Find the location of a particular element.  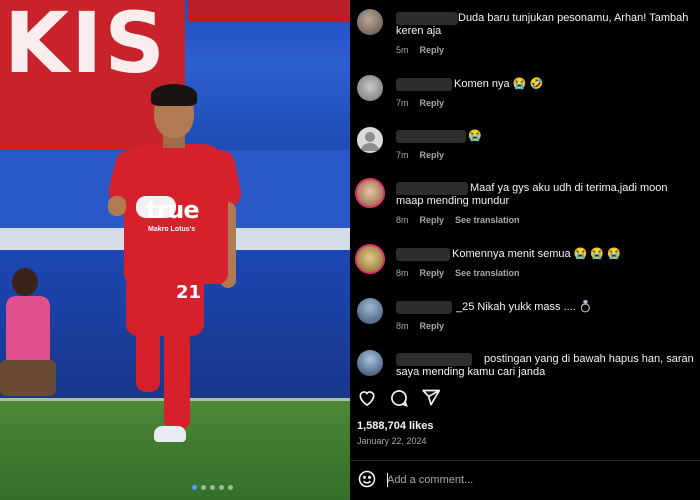

jersey-number: 21 is located at coordinates (189, 292).